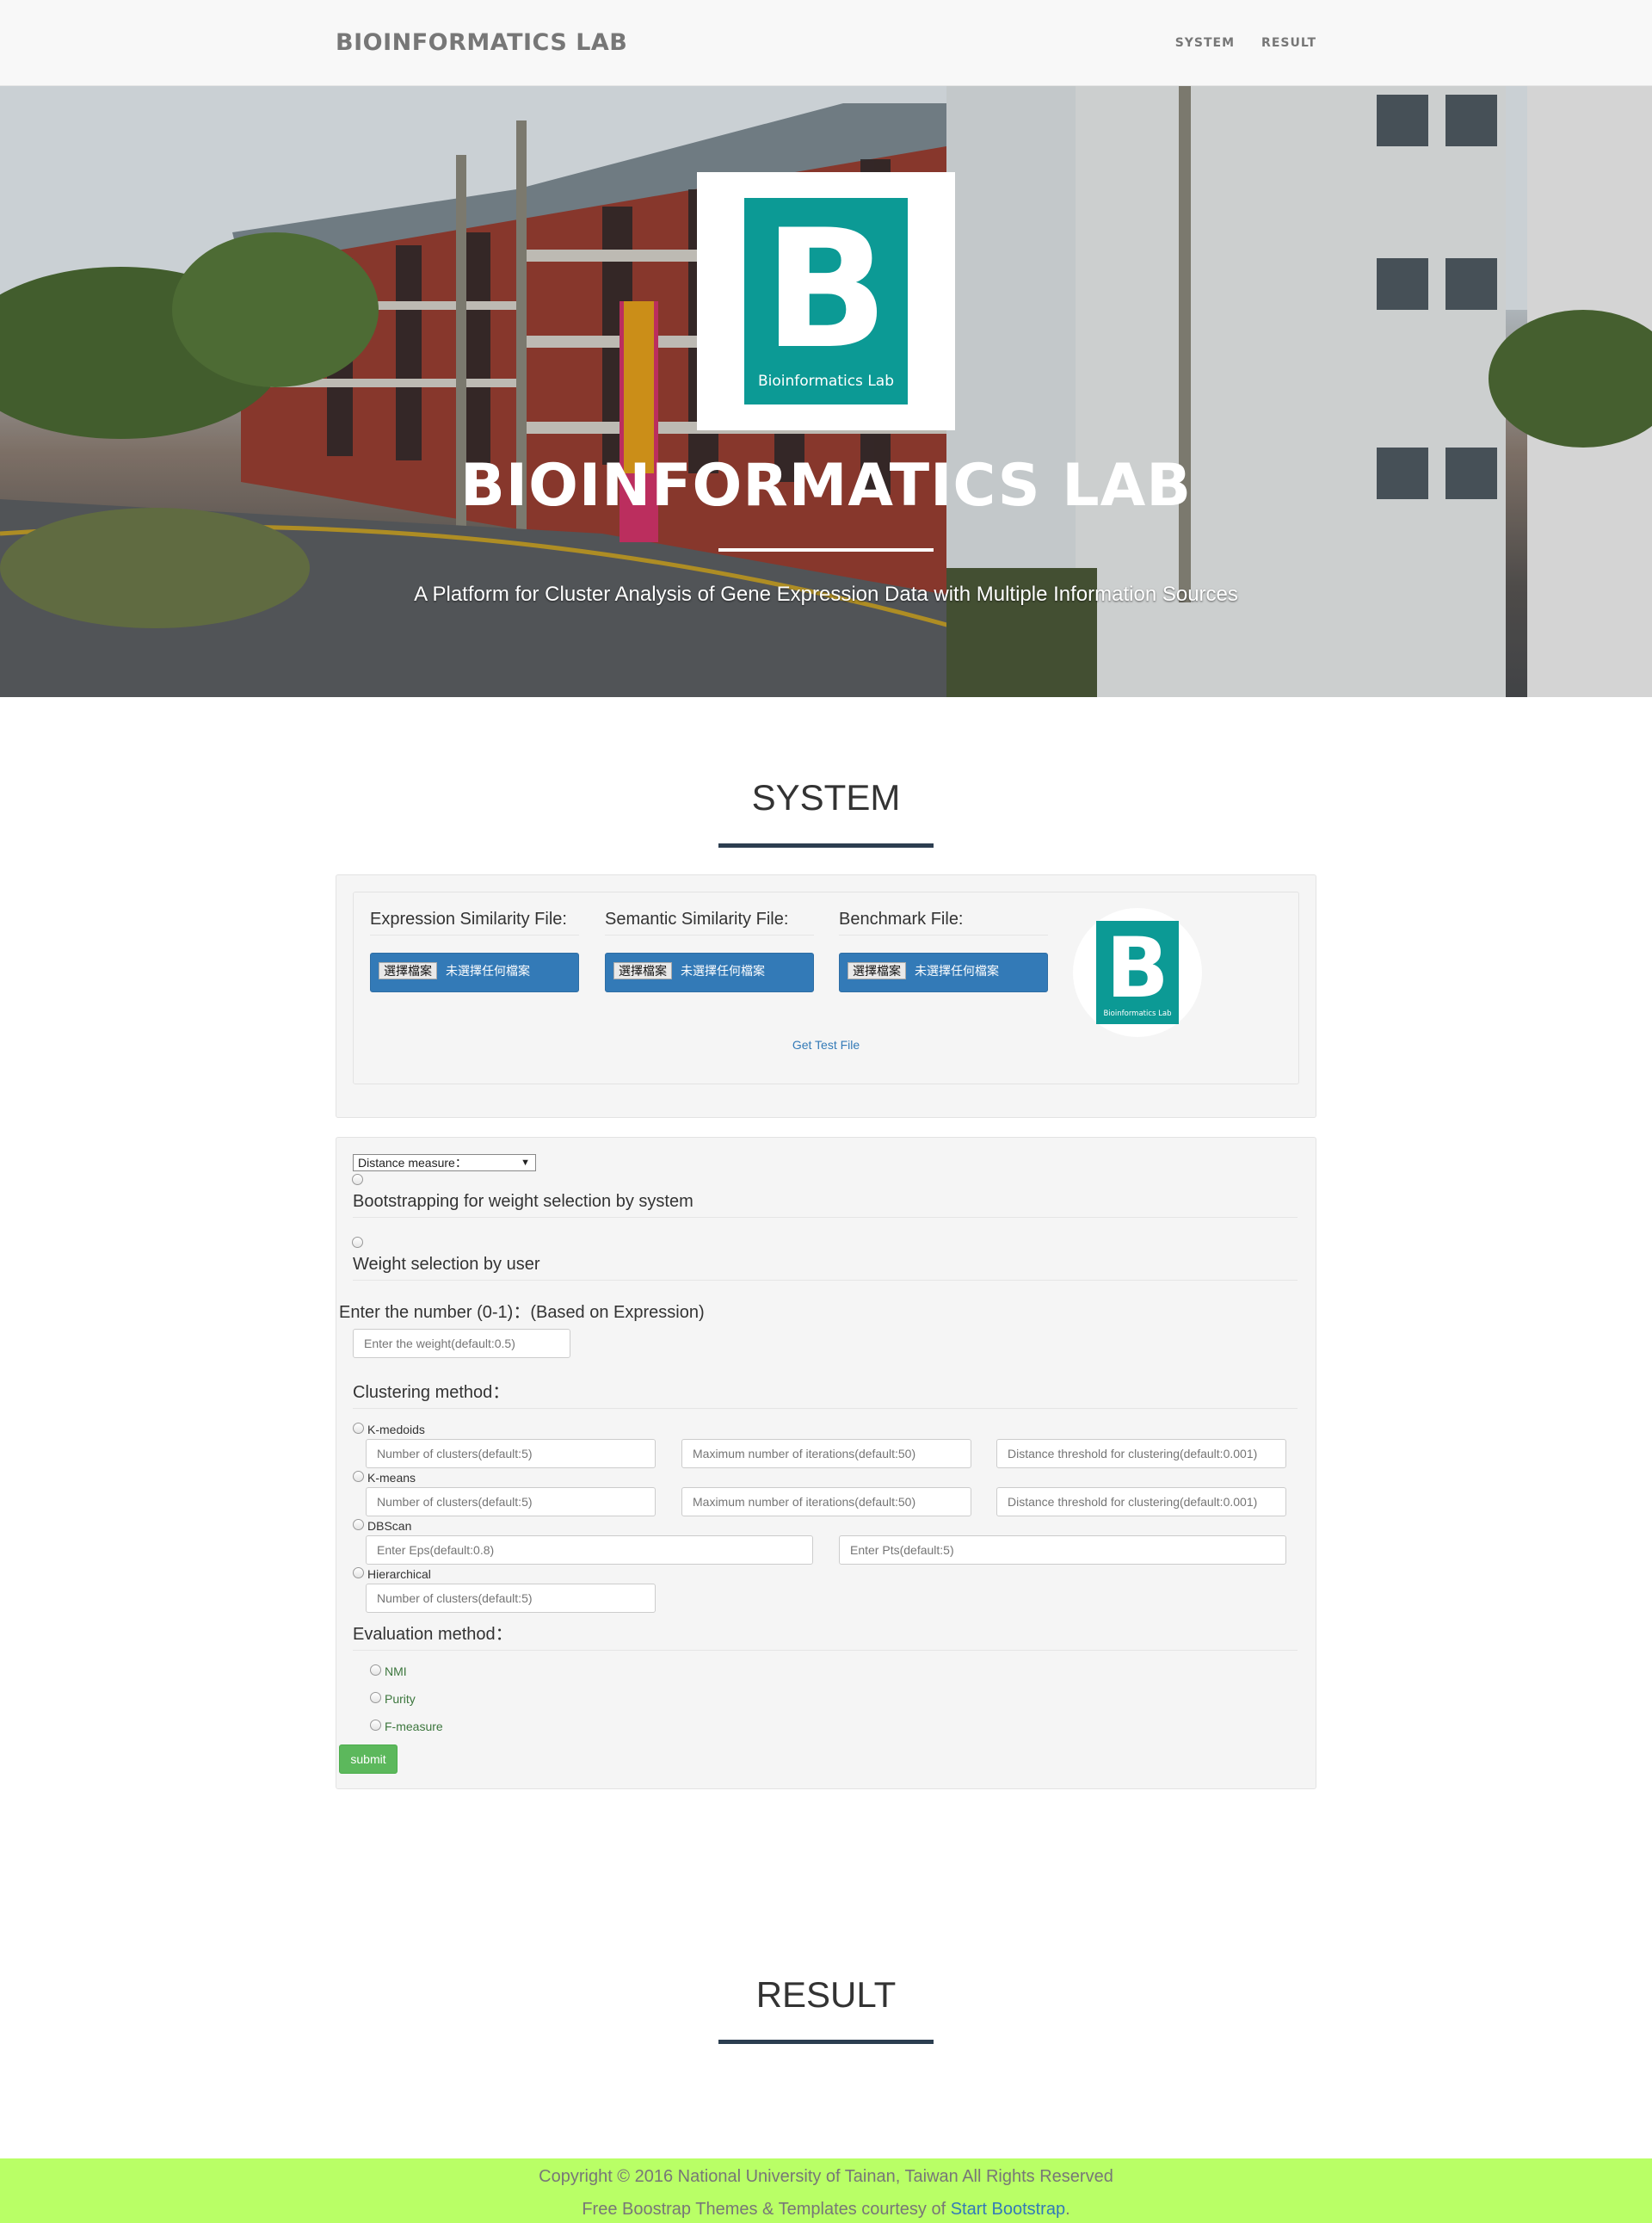 The height and width of the screenshot is (2223, 1652). What do you see at coordinates (389, 1526) in the screenshot?
I see `dbscan-label: DBScan` at bounding box center [389, 1526].